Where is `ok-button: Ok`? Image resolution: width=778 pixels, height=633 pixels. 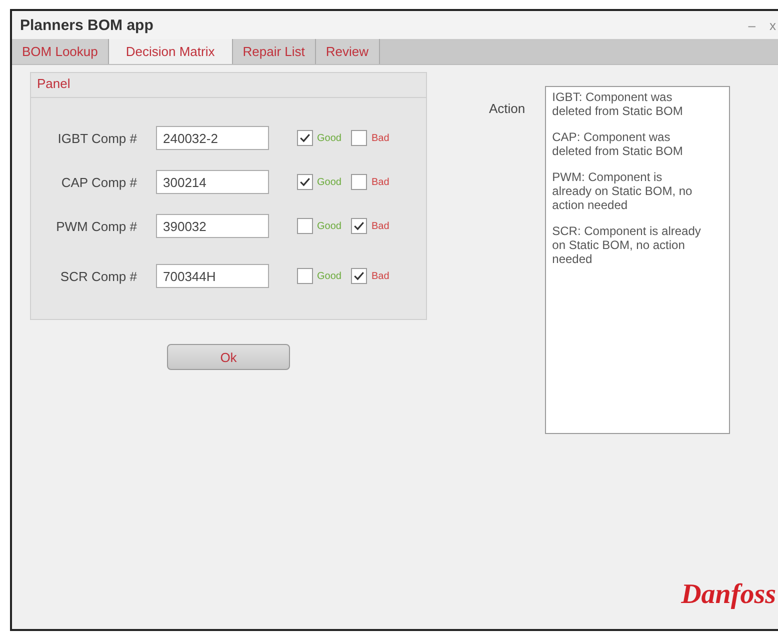 ok-button: Ok is located at coordinates (228, 357).